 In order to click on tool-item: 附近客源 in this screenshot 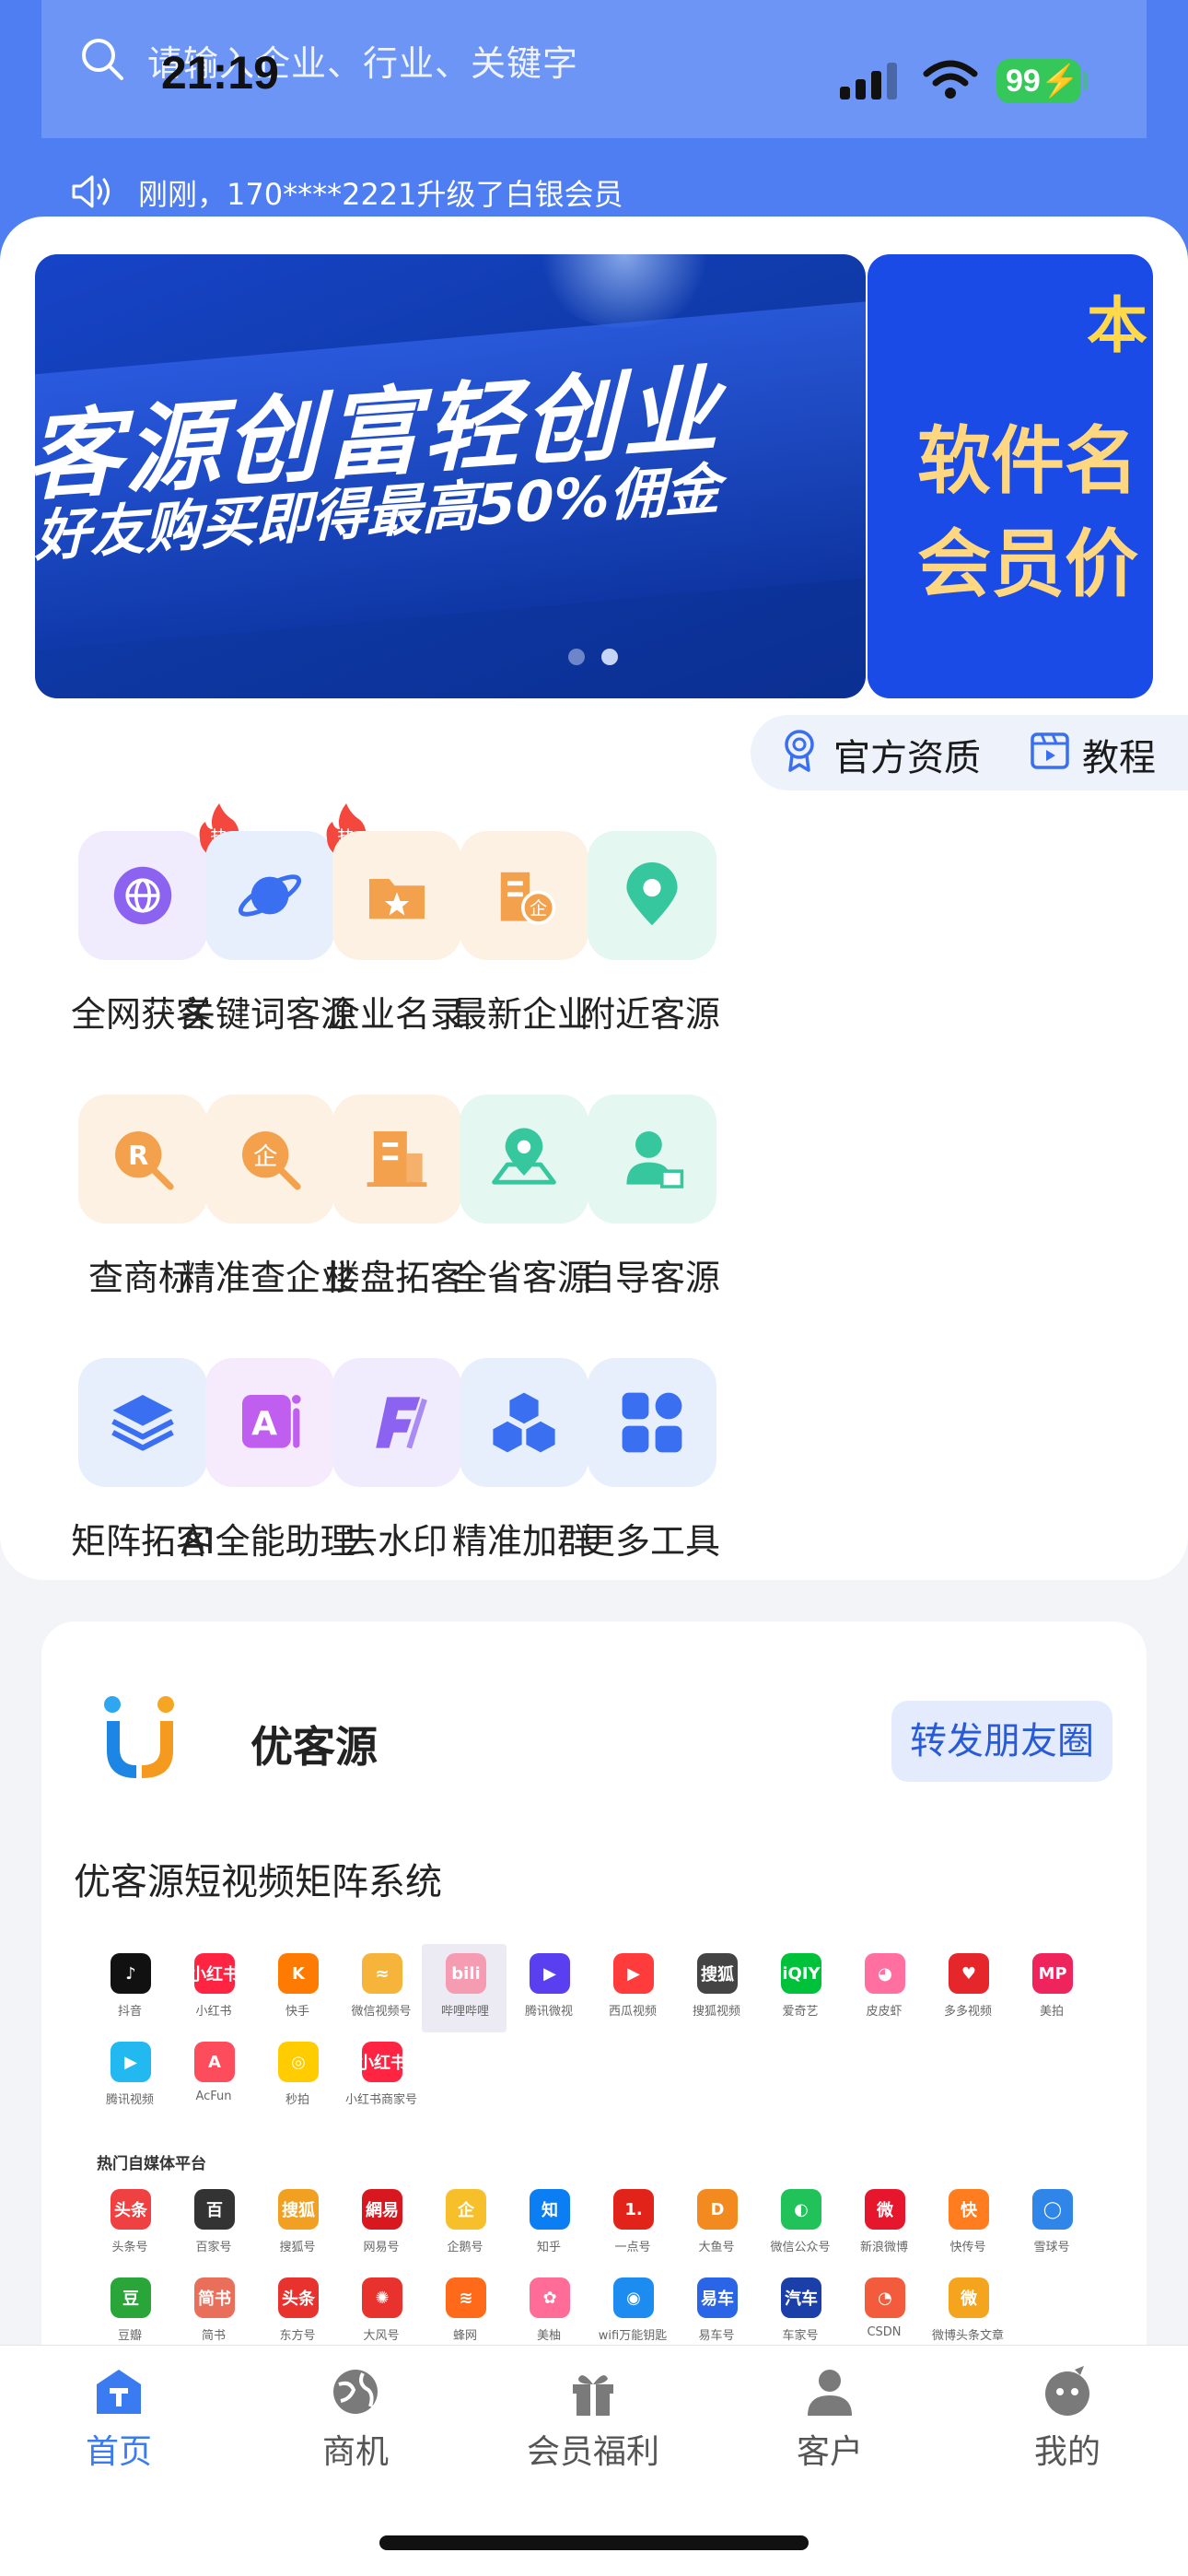, I will do `click(650, 951)`.